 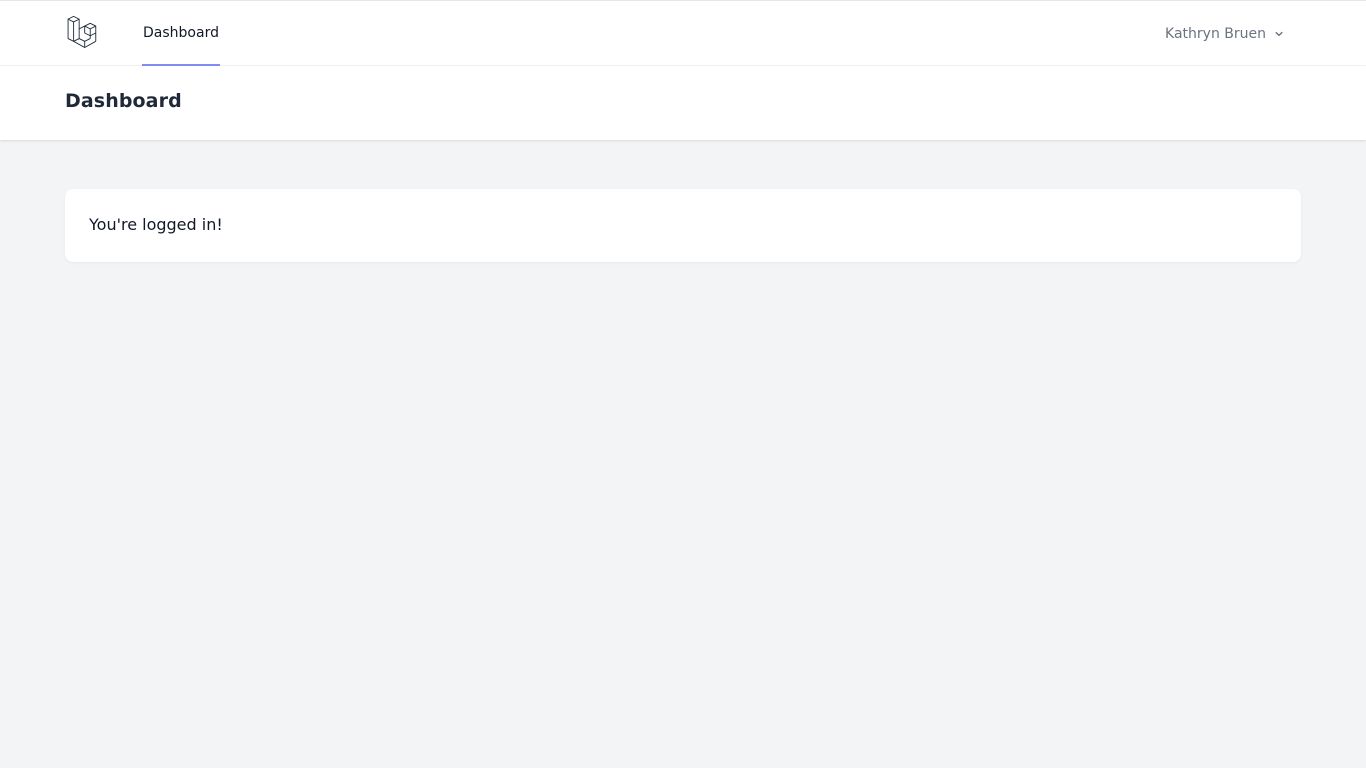 I want to click on user-dropdown-trigger: Kathryn Bruen, so click(x=1225, y=33).